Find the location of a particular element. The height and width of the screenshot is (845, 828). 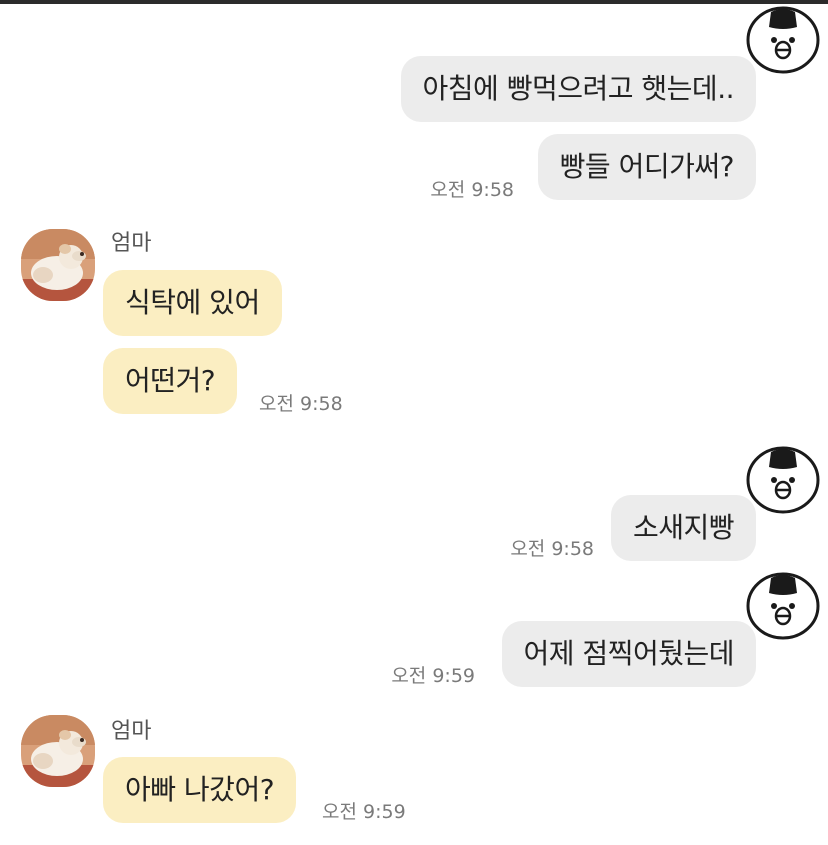

outgoing-message-bubble: 빵들 어디가써? is located at coordinates (646, 167).